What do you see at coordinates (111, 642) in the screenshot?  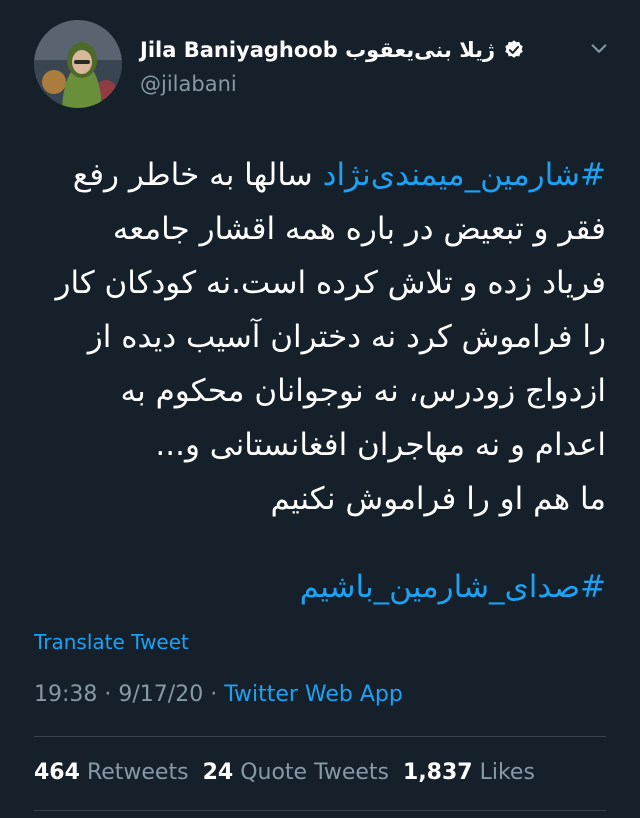 I see `translate-tweet-link: Translate Tweet` at bounding box center [111, 642].